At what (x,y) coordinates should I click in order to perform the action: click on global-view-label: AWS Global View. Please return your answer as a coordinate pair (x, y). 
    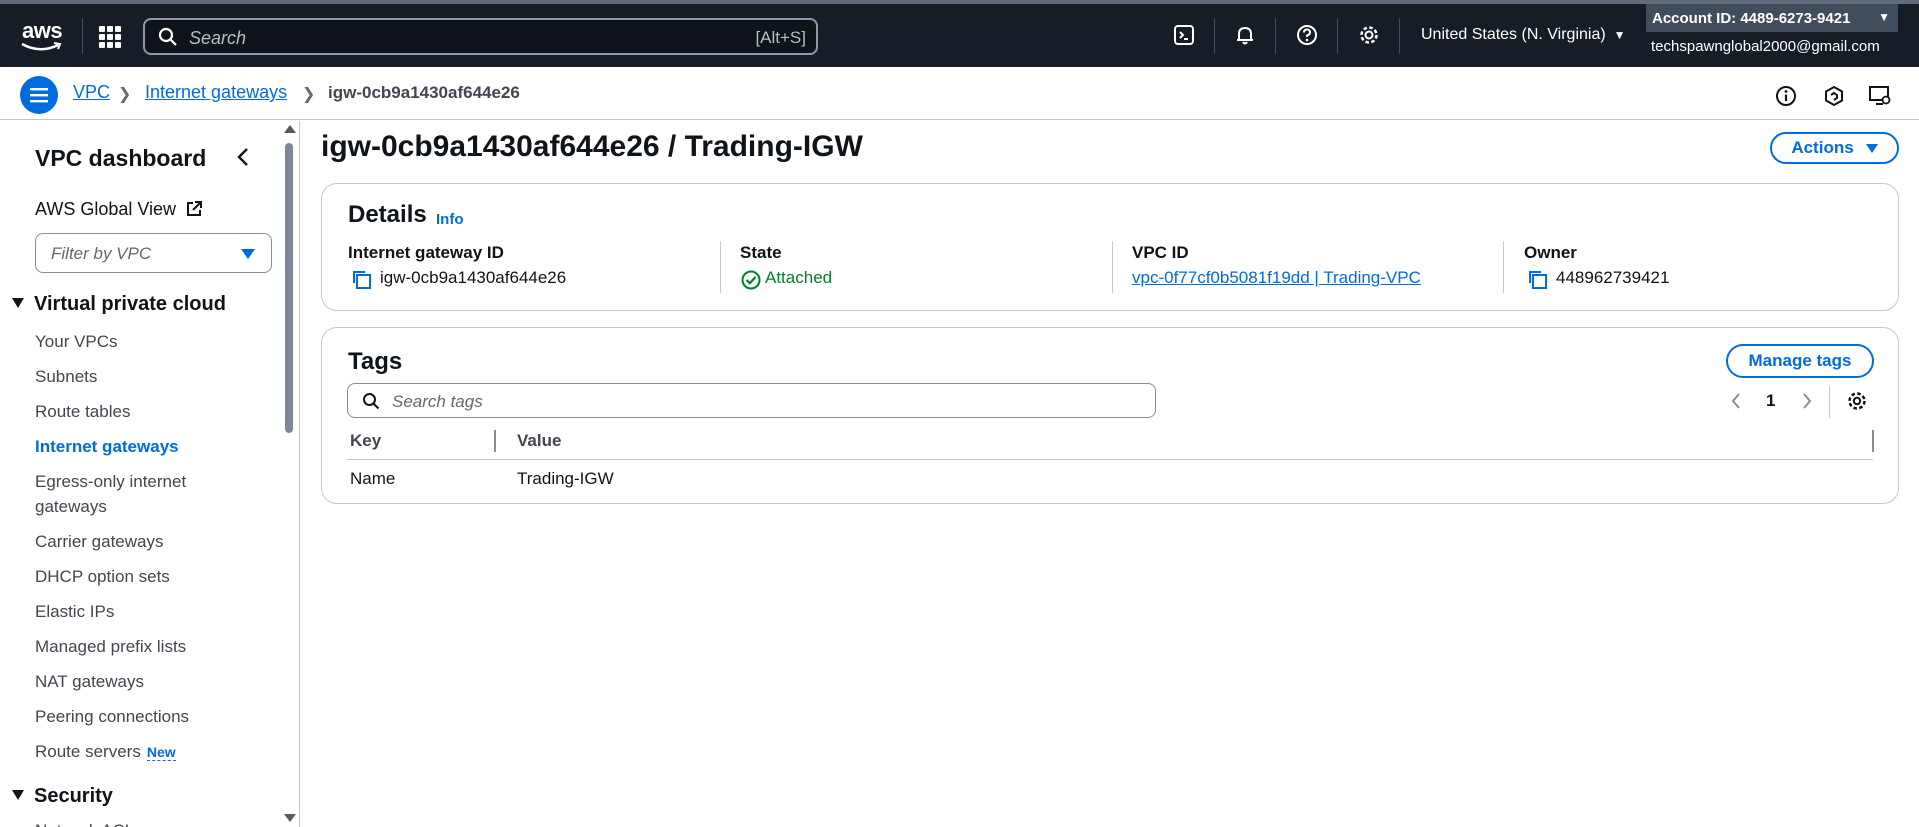
    Looking at the image, I should click on (106, 209).